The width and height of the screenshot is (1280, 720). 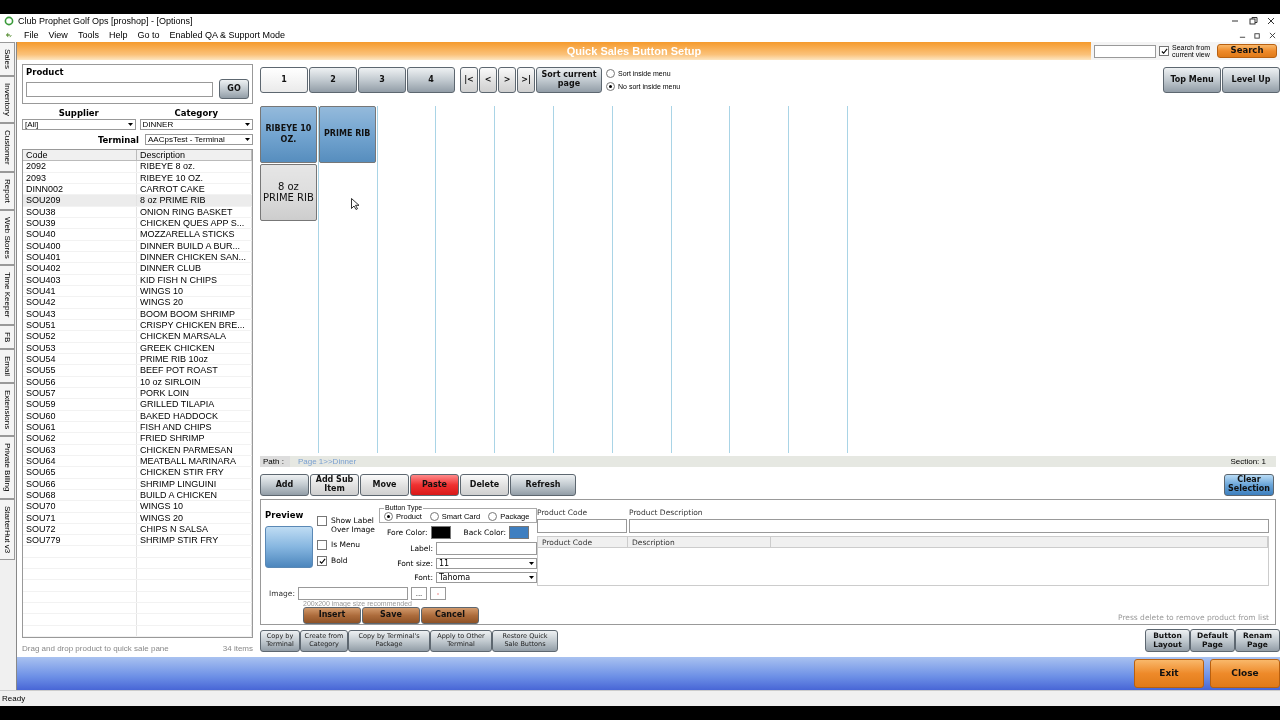 What do you see at coordinates (137, 212) in the screenshot?
I see `product-row: SOU38 ONION RING BASKET` at bounding box center [137, 212].